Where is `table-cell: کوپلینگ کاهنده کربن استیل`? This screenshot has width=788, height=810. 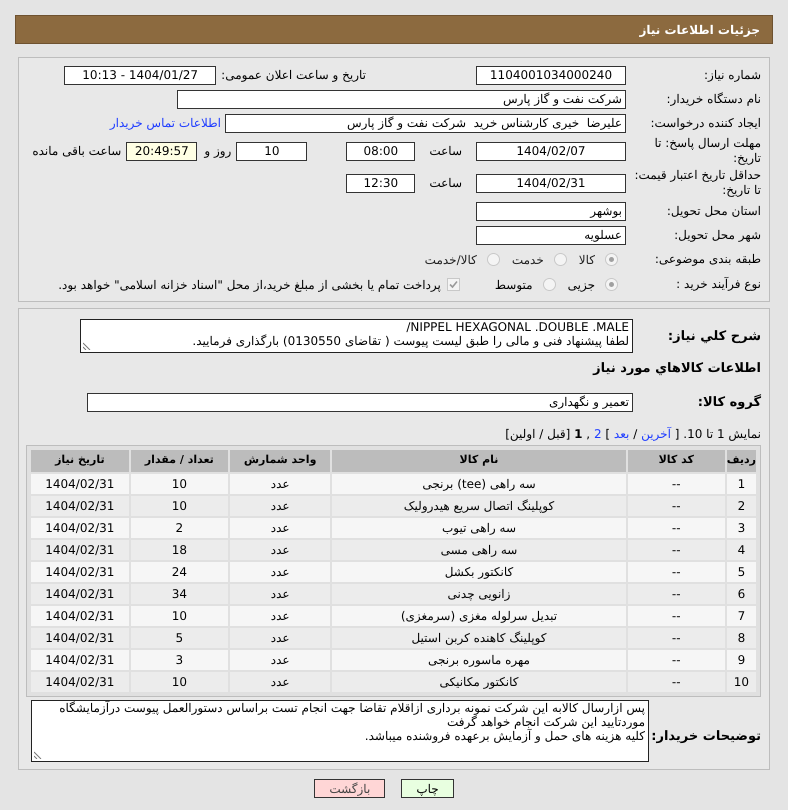
table-cell: کوپلینگ کاهنده کربن استیل is located at coordinates (479, 638).